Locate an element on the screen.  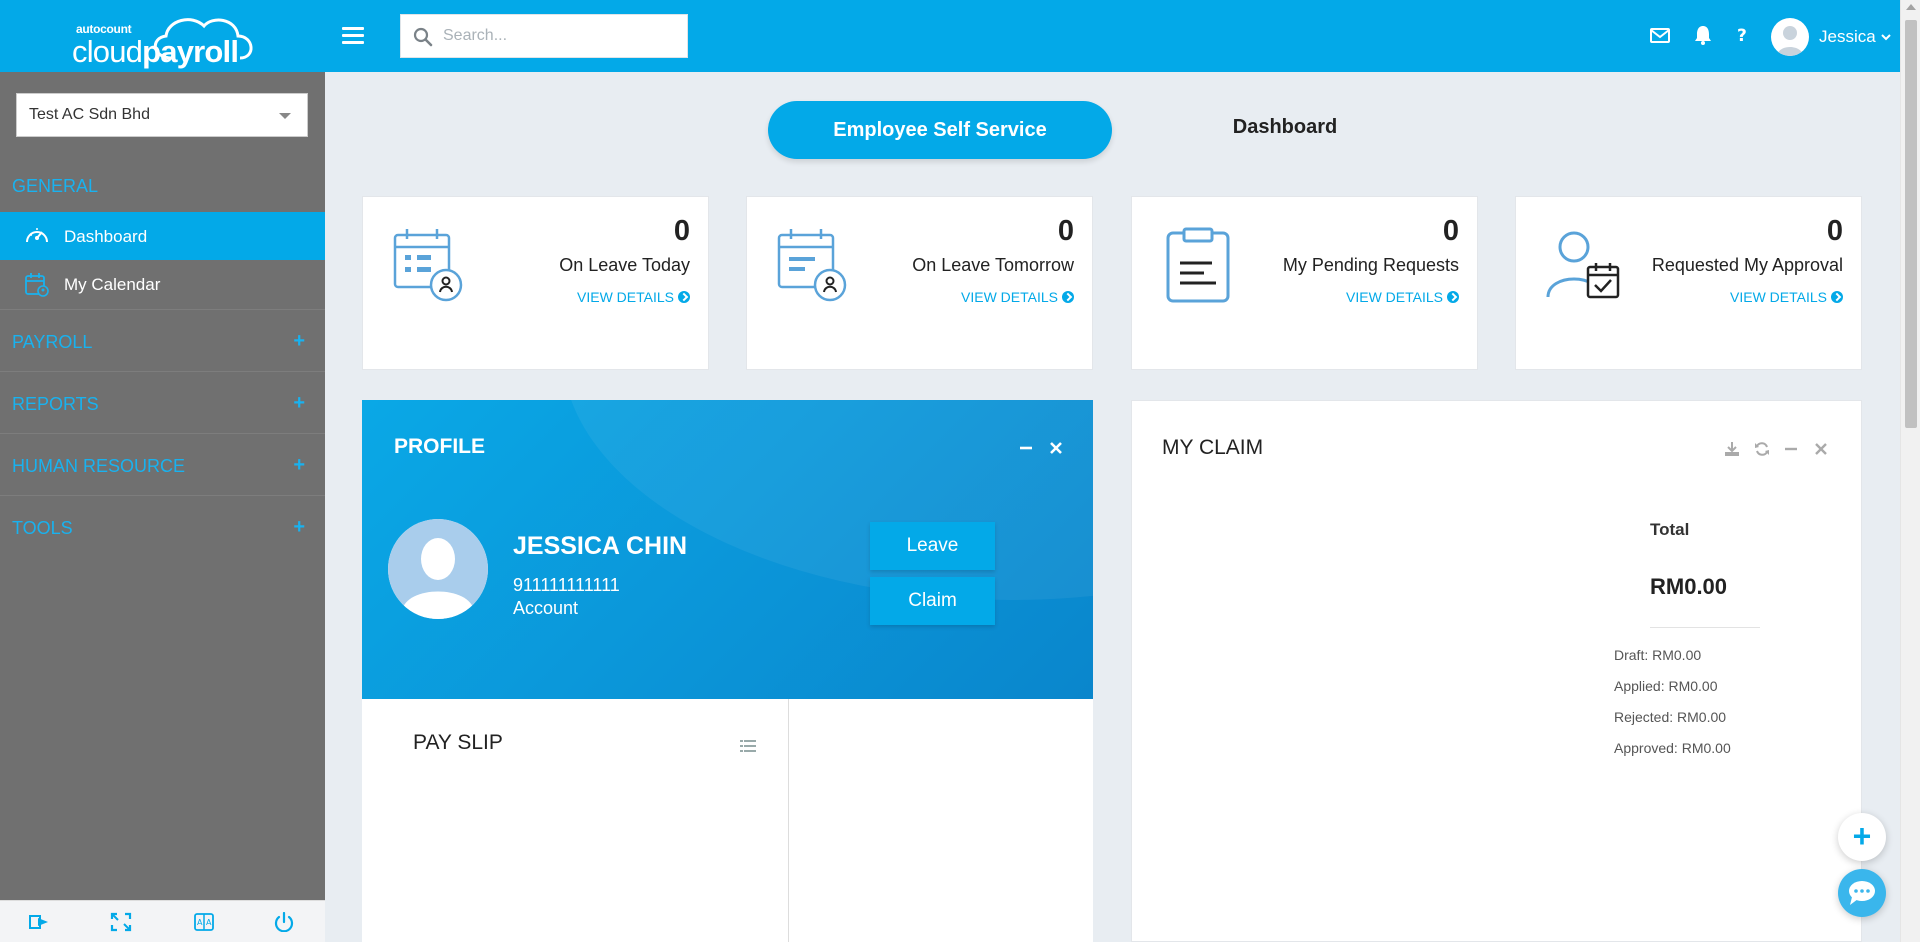
arrow-right-icon is located at coordinates (1837, 297).